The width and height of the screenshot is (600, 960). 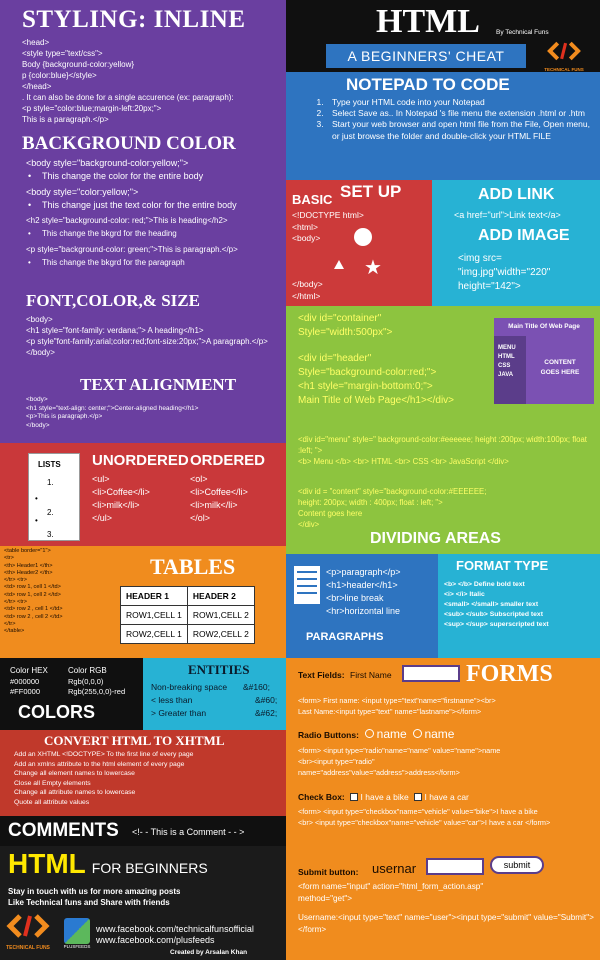 I want to click on footer-credit: Created by Arsalan Khan, so click(x=209, y=952).